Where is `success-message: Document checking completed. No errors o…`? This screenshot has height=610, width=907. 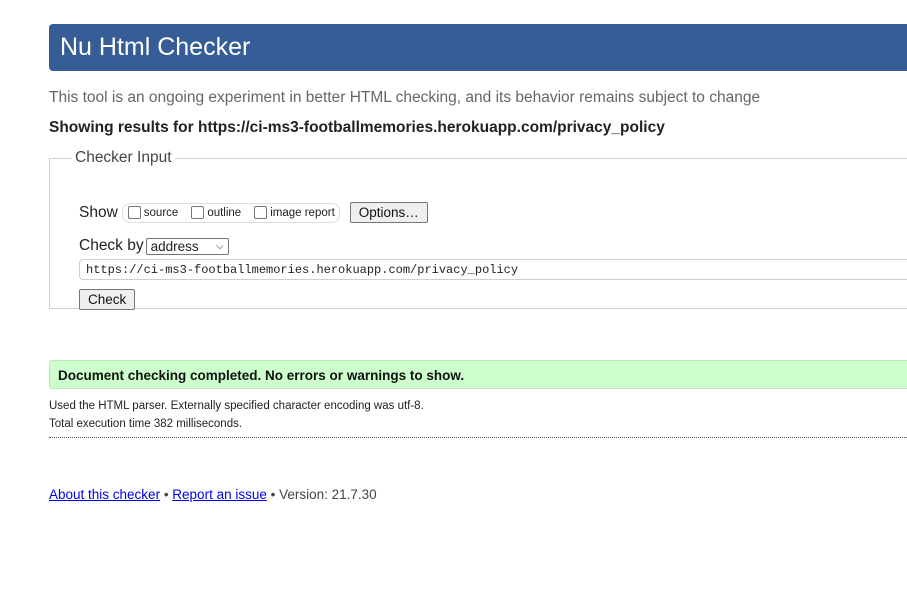
success-message: Document checking completed. No errors o… is located at coordinates (478, 374).